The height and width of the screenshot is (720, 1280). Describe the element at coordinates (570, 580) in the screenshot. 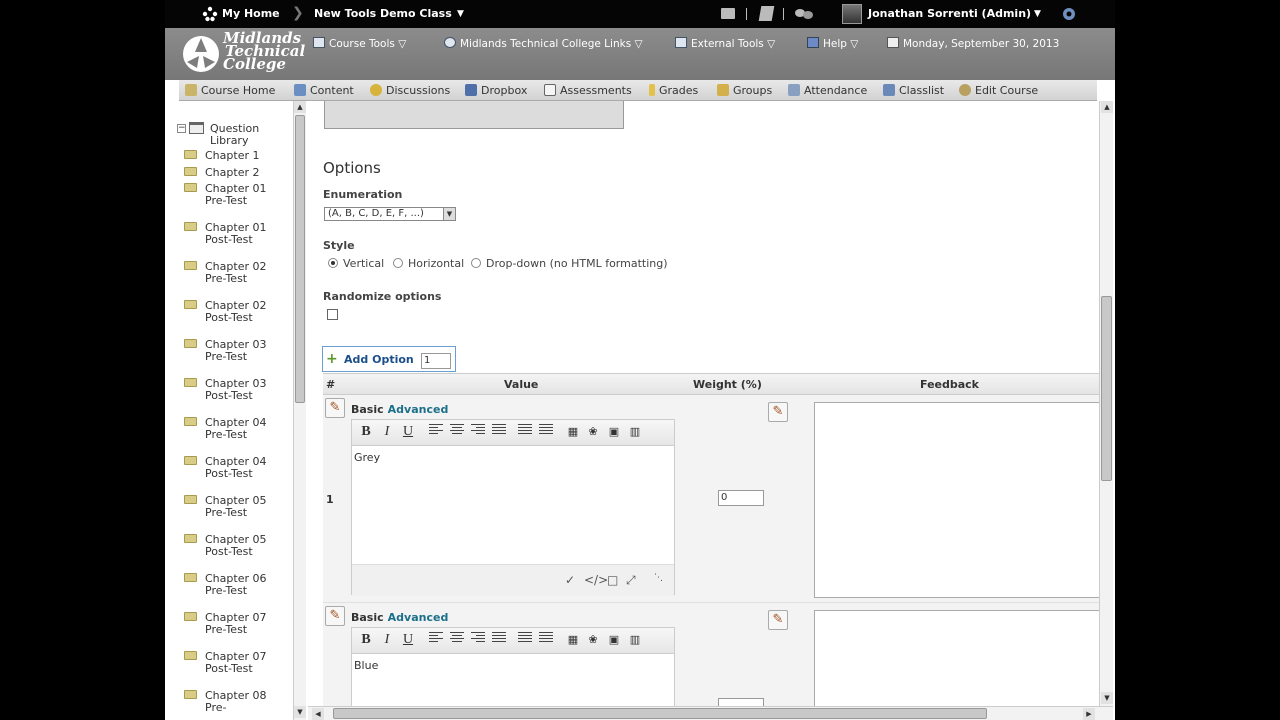

I see `spellcheck-icon: ✓` at that location.